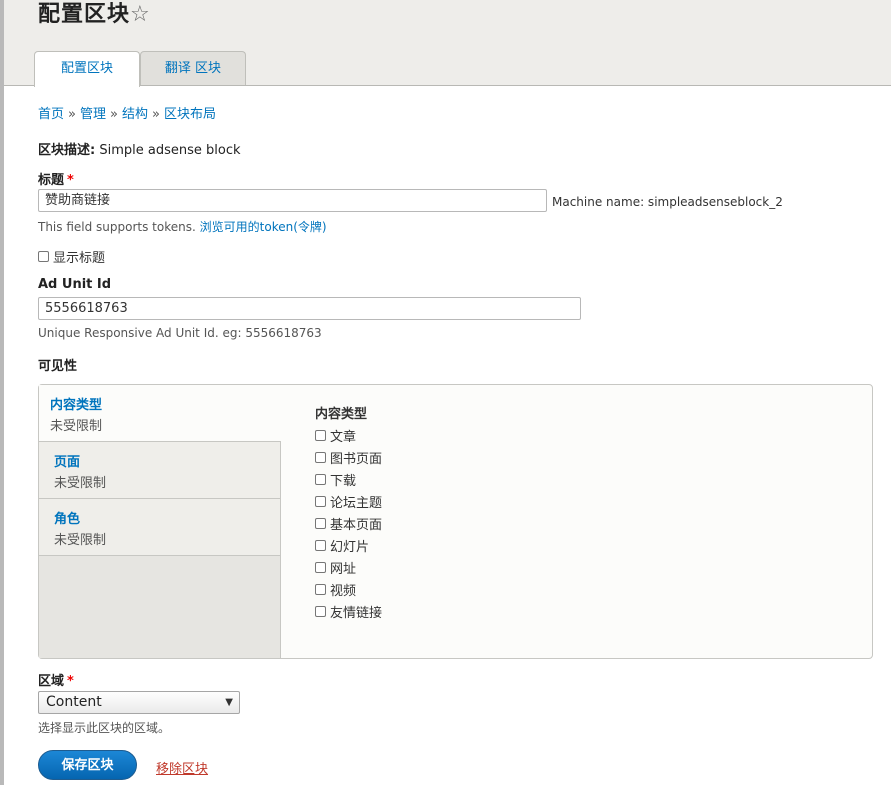 Image resolution: width=891 pixels, height=785 pixels. I want to click on tab-translate-block: 翻译 区块, so click(193, 68).